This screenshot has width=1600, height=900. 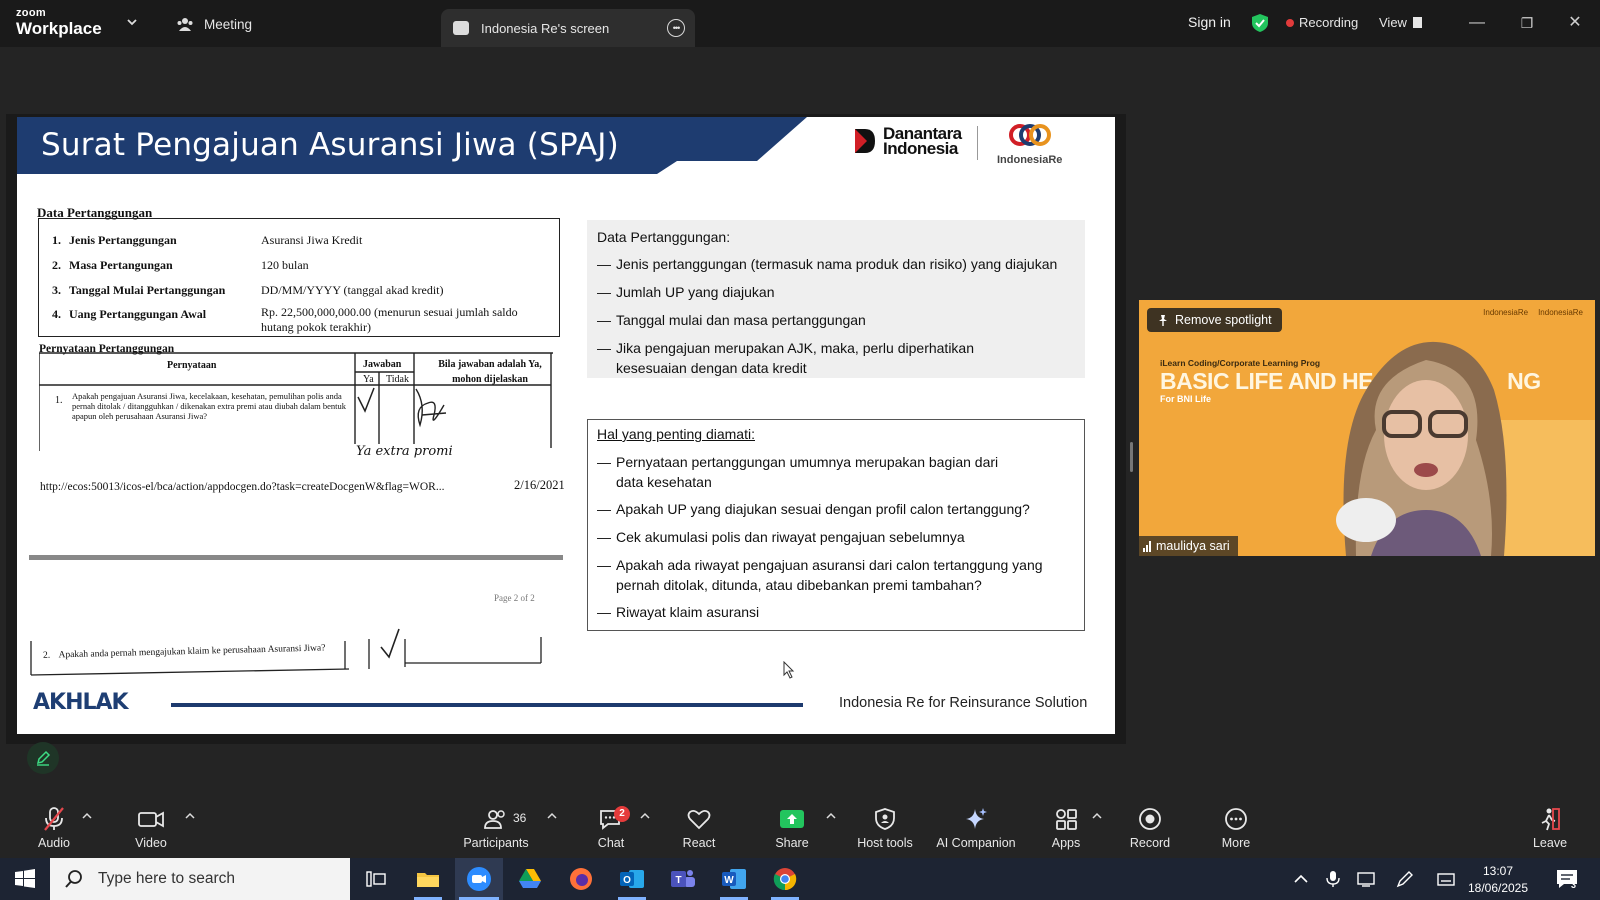 What do you see at coordinates (792, 826) in the screenshot?
I see `share-button: Share` at bounding box center [792, 826].